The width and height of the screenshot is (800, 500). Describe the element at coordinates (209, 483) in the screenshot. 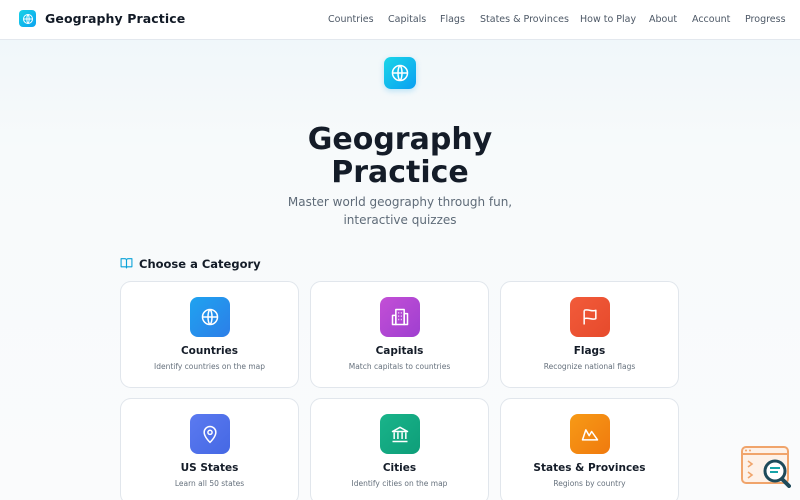

I see `card-description: Learn all 50 states` at that location.